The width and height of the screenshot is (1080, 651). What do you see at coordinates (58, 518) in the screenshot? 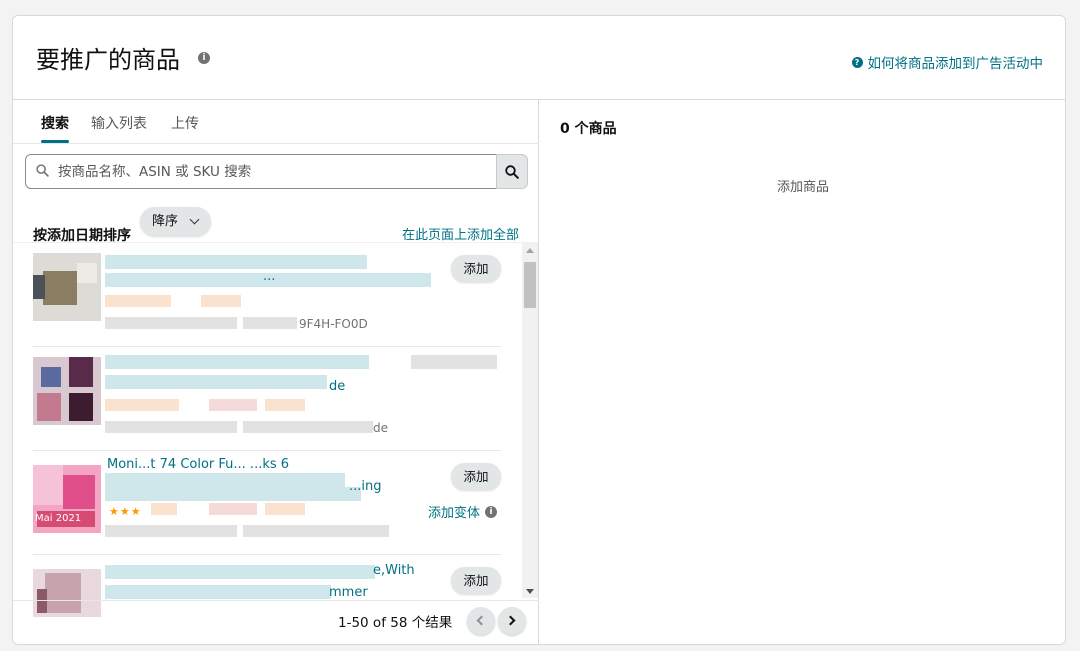
I see `thumbnail-caption: Mai 2021` at bounding box center [58, 518].